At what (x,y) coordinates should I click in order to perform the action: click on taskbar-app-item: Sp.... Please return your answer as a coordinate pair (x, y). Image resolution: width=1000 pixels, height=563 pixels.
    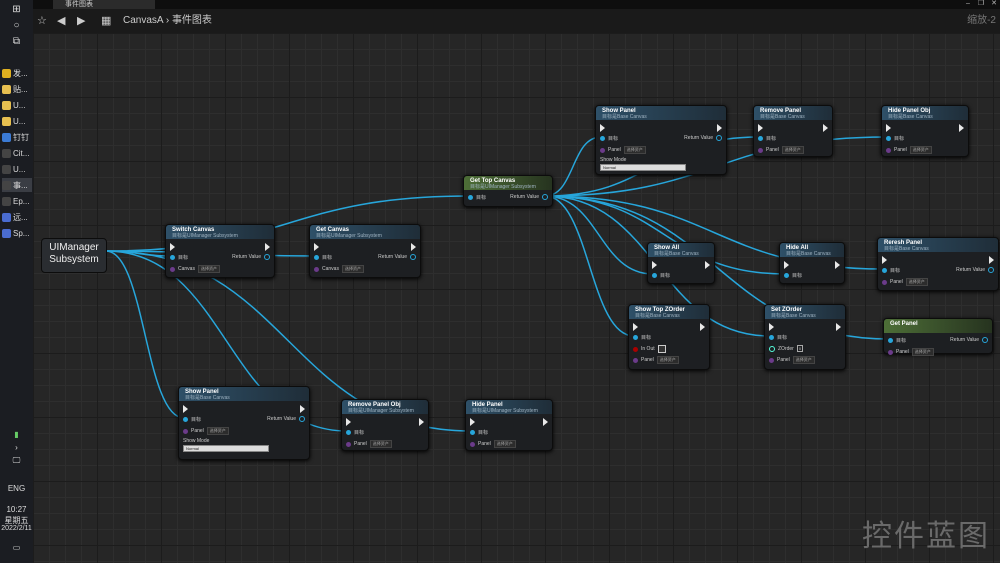
    Looking at the image, I should click on (17, 233).